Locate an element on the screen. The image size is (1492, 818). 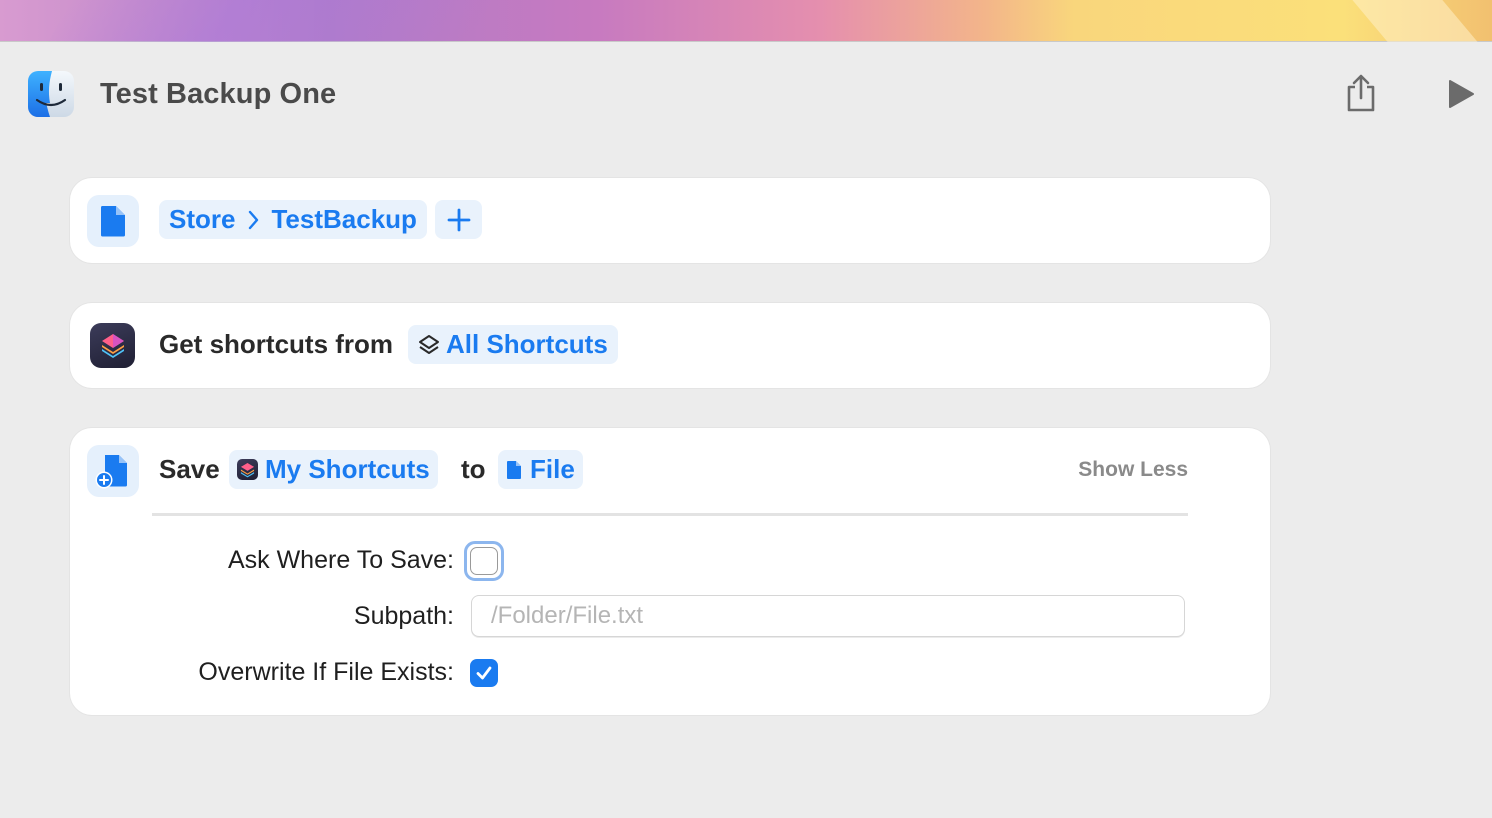
play-icon is located at coordinates (1461, 94).